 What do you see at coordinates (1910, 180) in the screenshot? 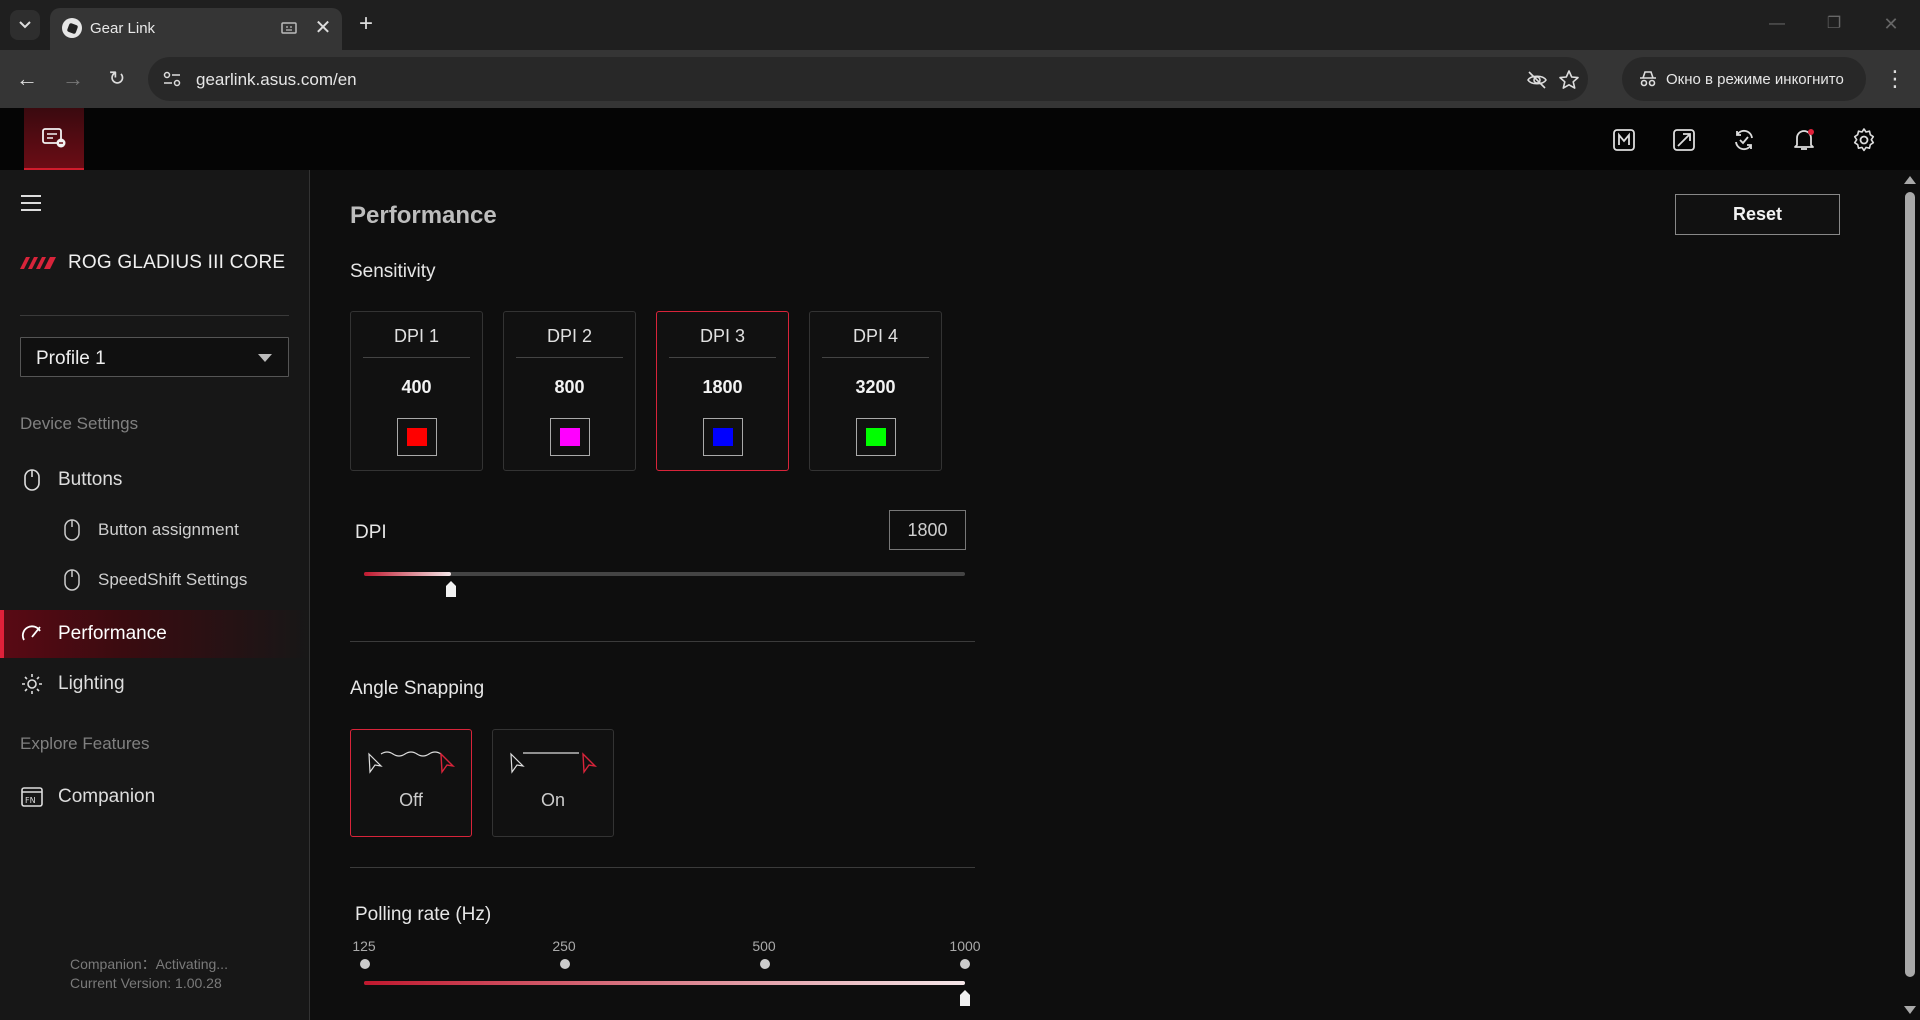
I see `scroll-up-arrow-icon` at bounding box center [1910, 180].